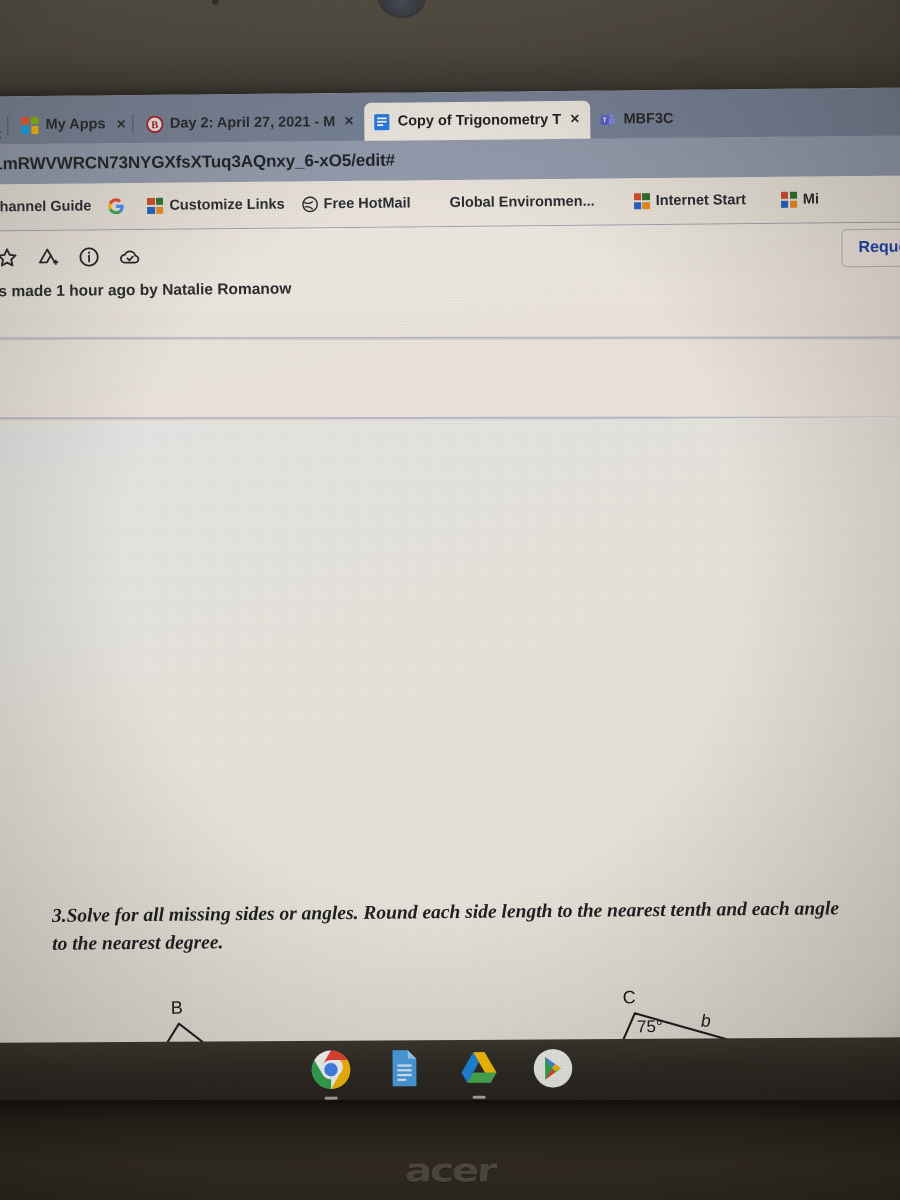 Image resolution: width=900 pixels, height=1200 pixels. I want to click on tab-title: MBF3C, so click(648, 119).